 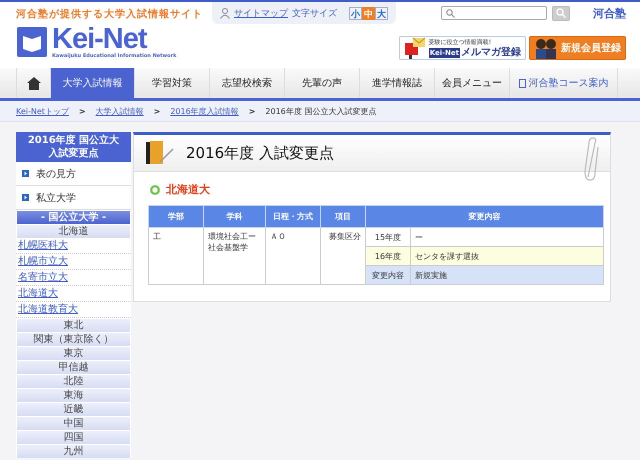 I want to click on mailbox-icon, so click(x=415, y=48).